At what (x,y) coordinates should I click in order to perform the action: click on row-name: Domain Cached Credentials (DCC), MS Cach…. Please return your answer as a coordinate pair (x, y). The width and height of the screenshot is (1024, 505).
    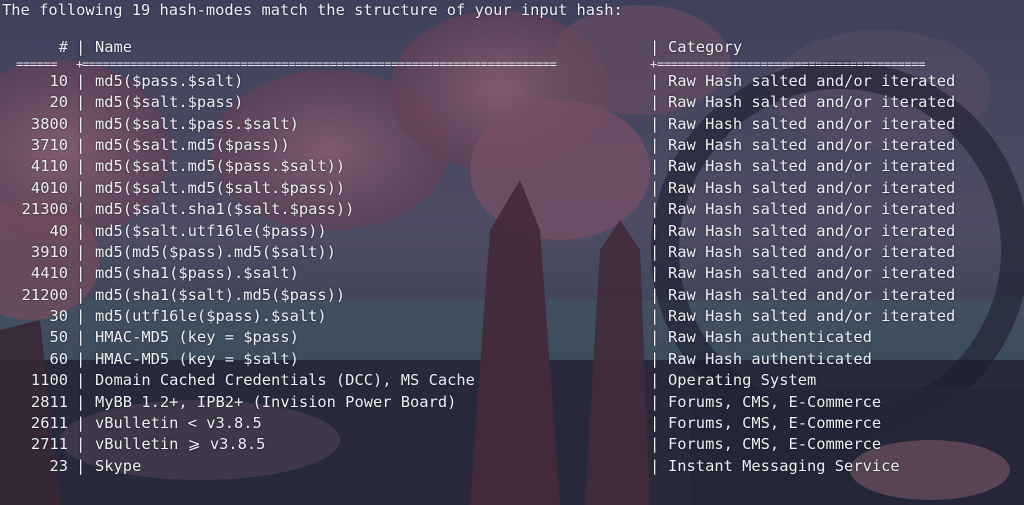
    Looking at the image, I should click on (285, 380).